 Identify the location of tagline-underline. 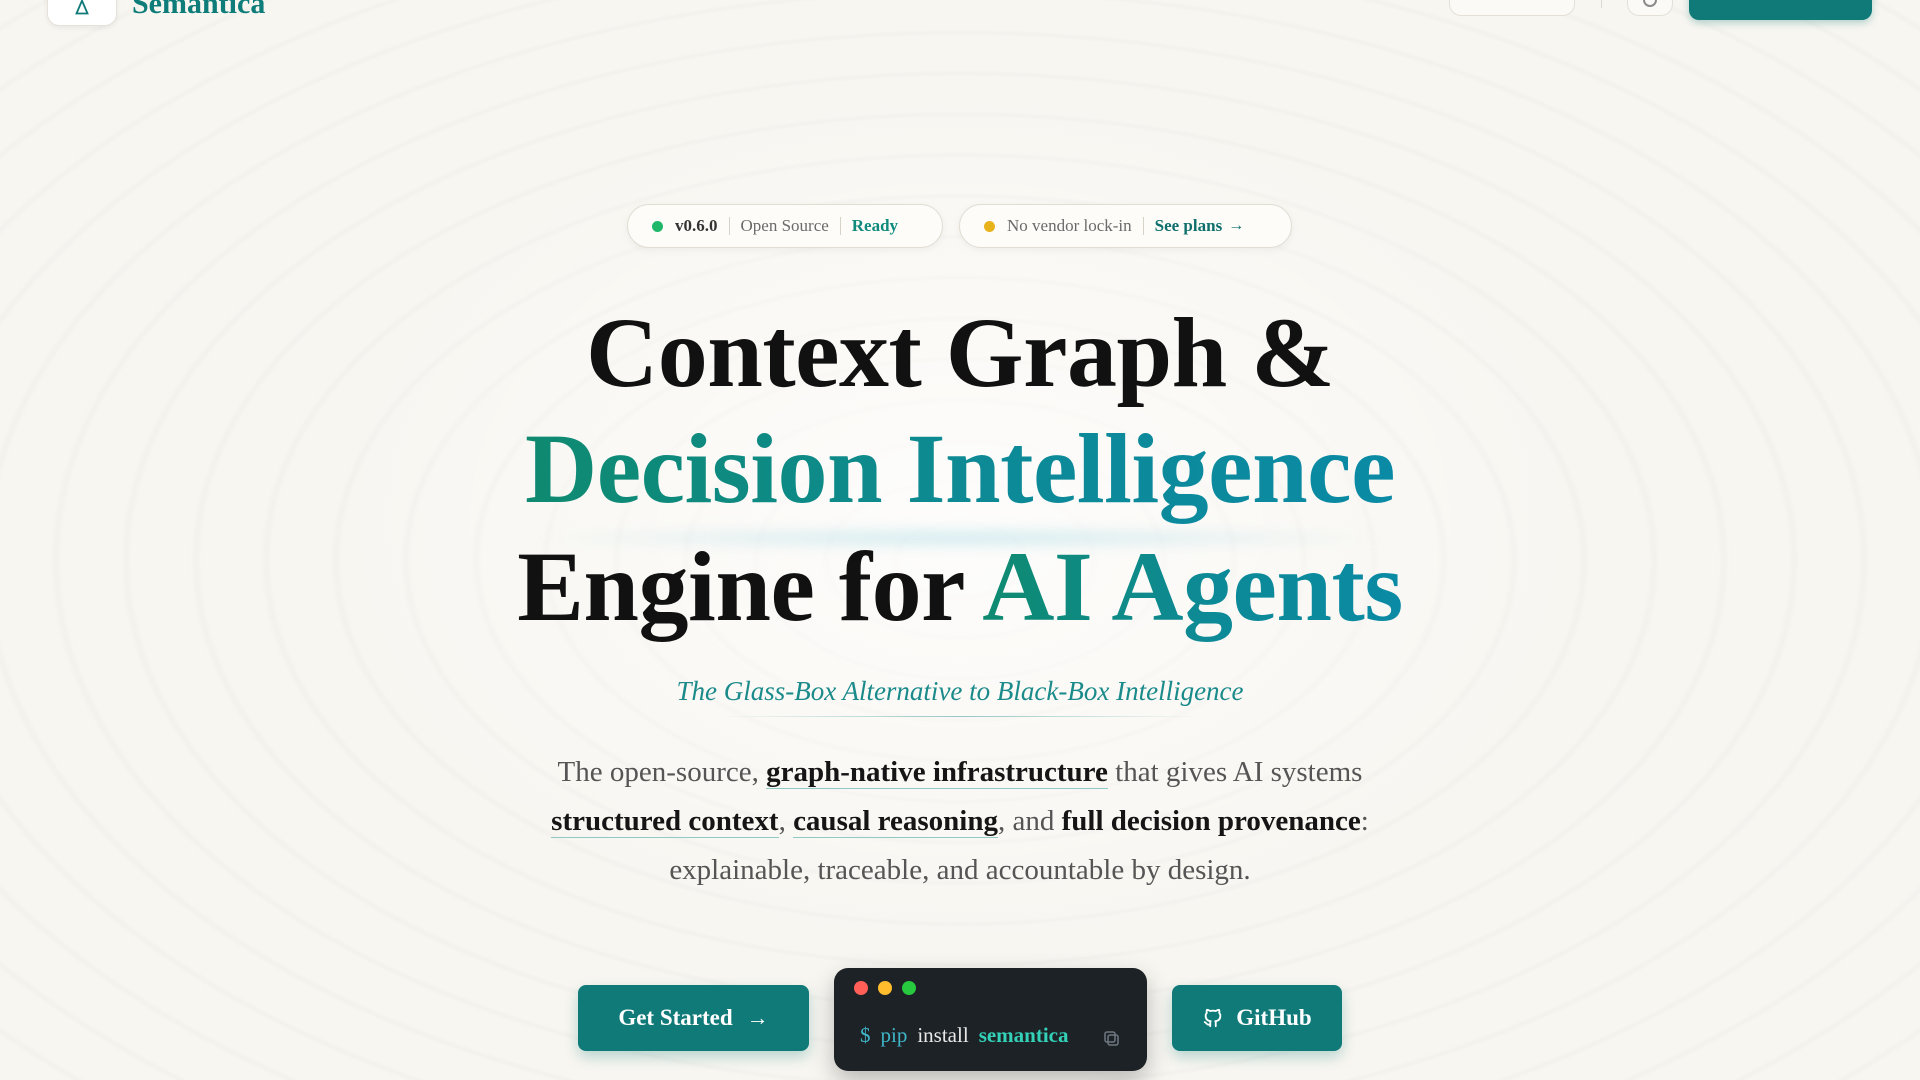
(960, 716).